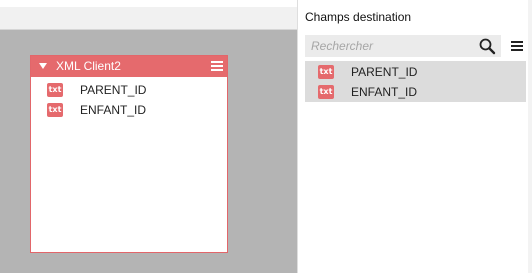  Describe the element at coordinates (390, 46) in the screenshot. I see `search-input` at that location.